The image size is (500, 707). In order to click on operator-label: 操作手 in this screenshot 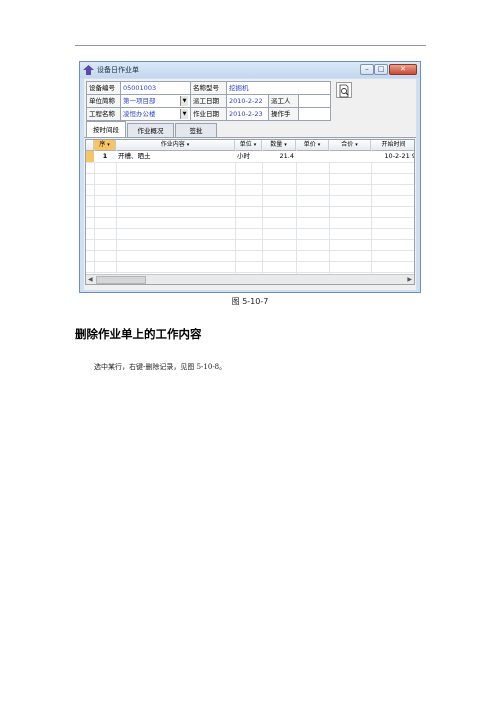, I will do `click(283, 114)`.